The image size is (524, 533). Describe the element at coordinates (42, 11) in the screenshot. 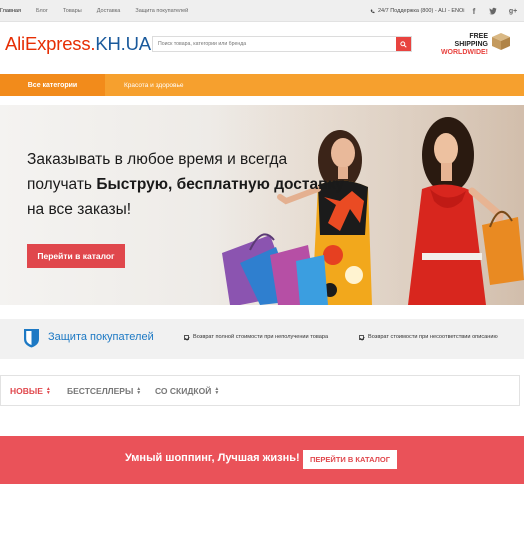

I see `top-nav-blog: Блог` at that location.